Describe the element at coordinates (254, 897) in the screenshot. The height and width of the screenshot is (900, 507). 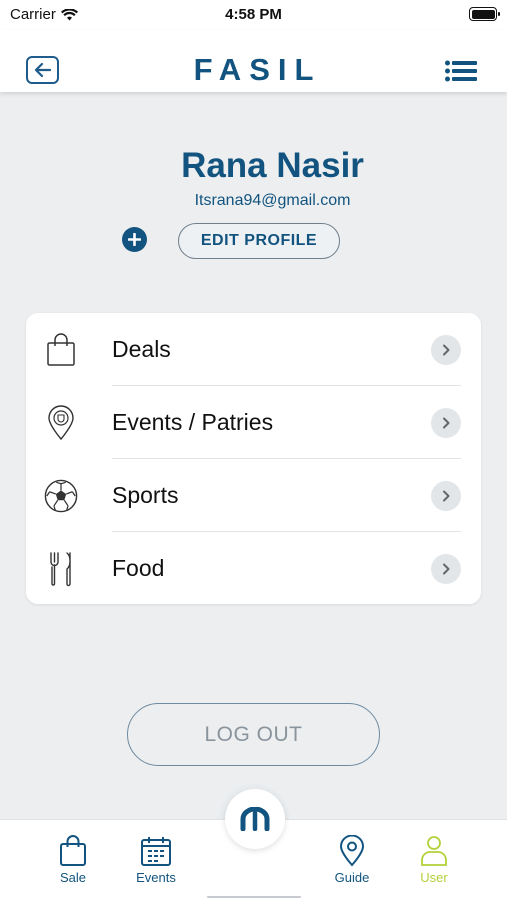
I see `home-indicator` at that location.